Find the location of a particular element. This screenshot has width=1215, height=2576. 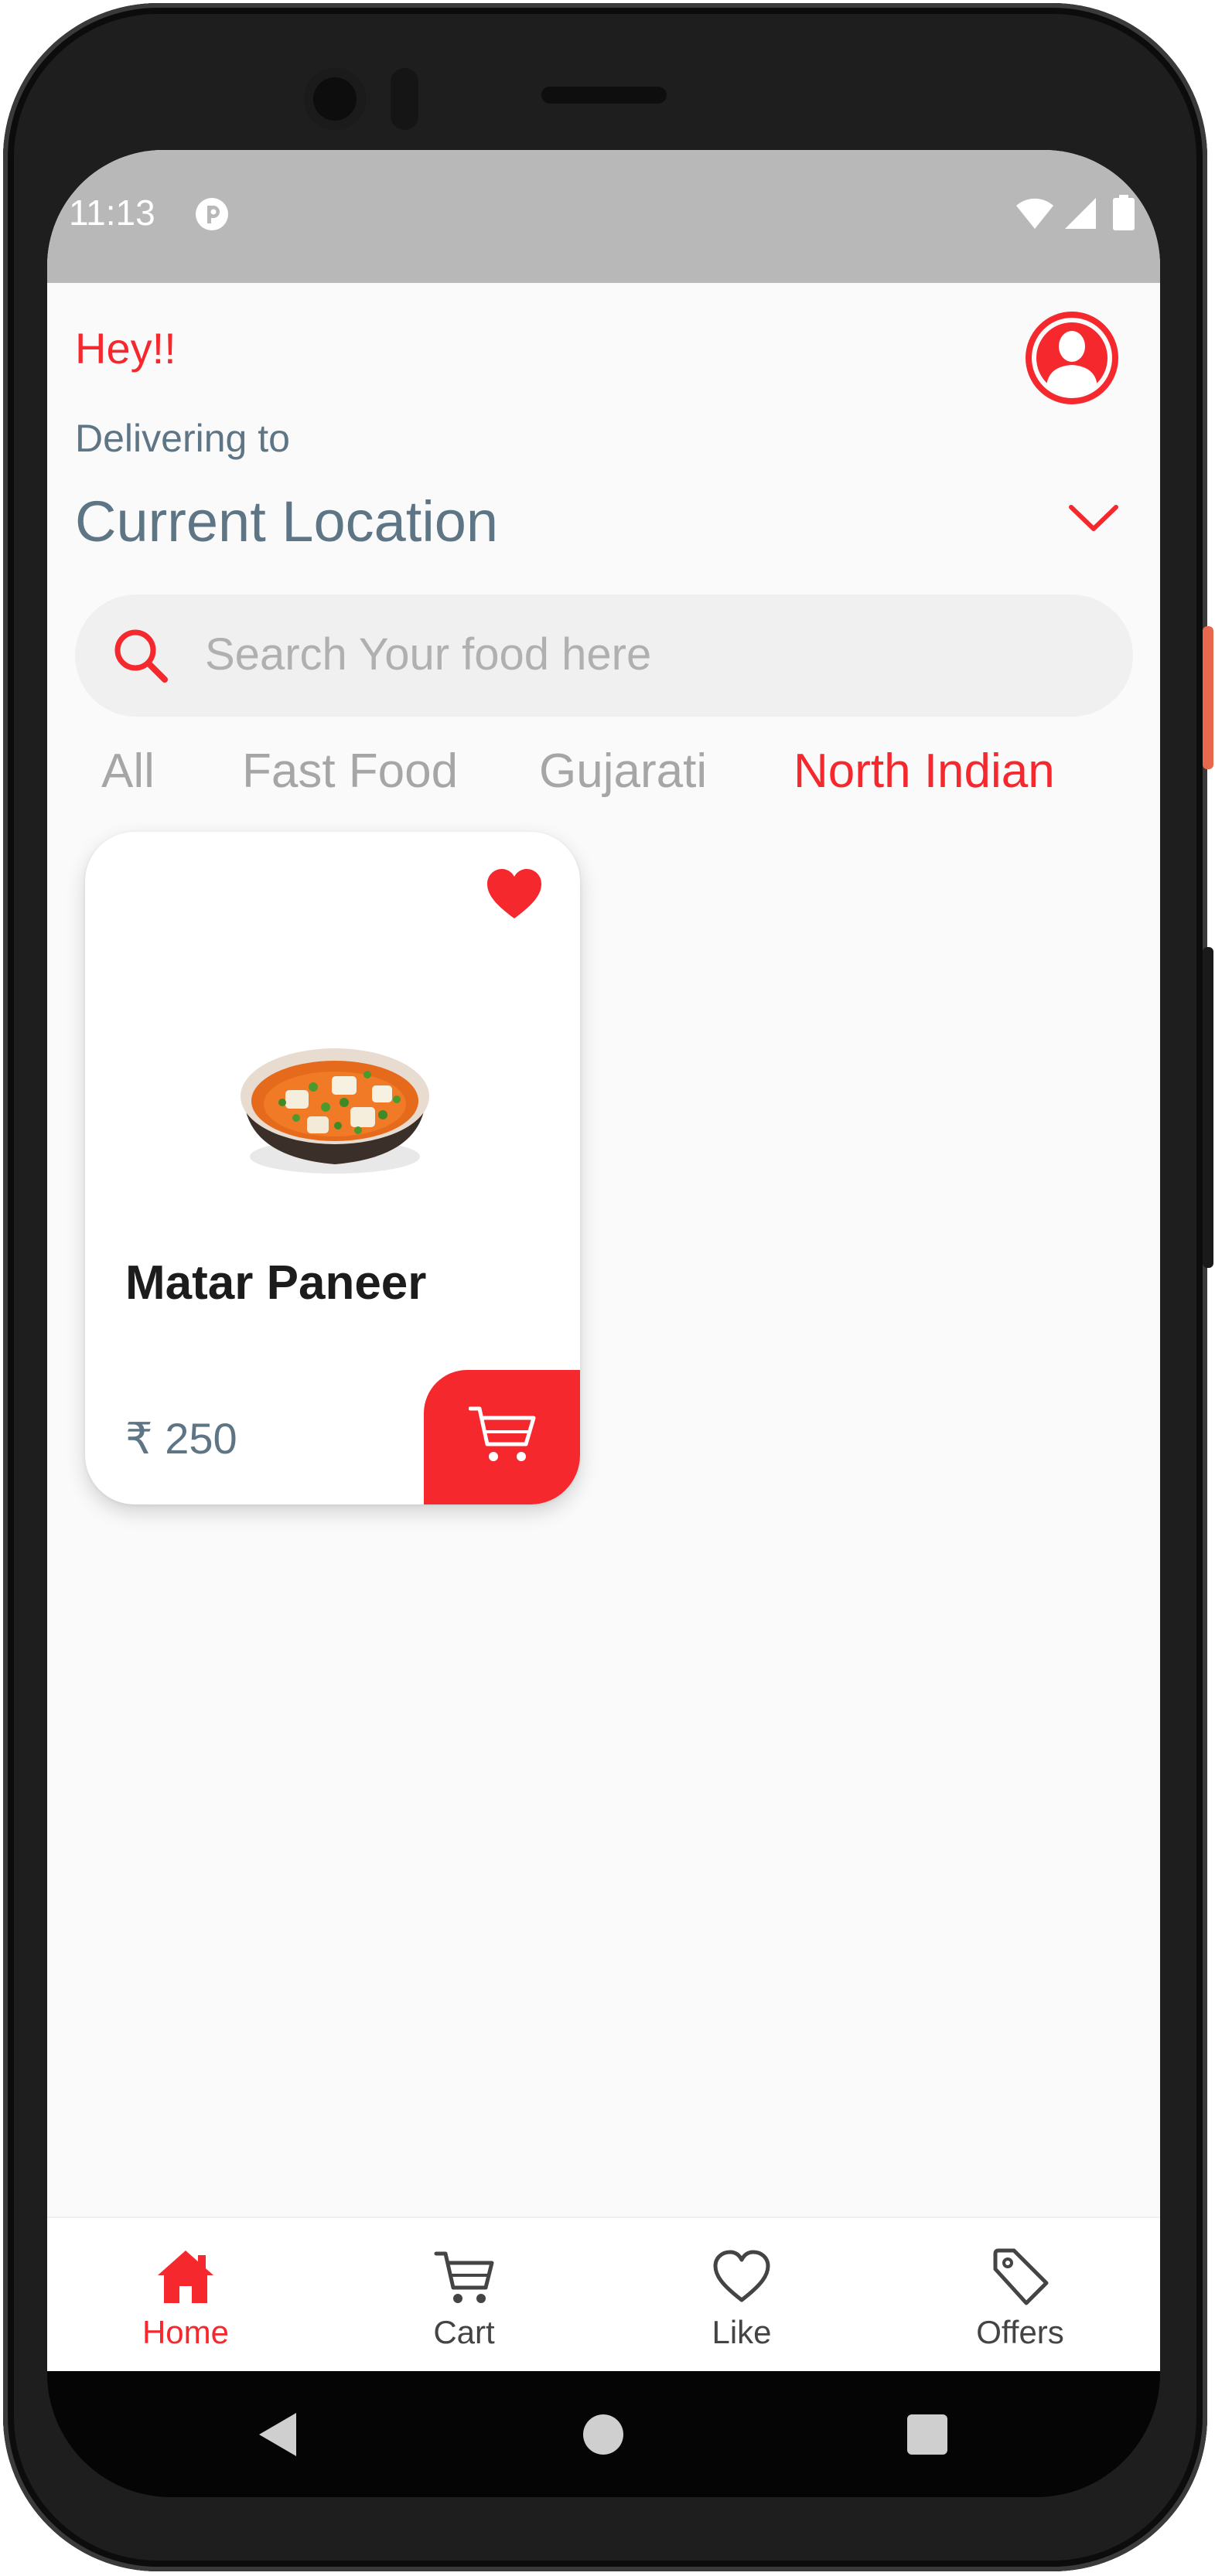

status-time: 11:13 is located at coordinates (112, 213).